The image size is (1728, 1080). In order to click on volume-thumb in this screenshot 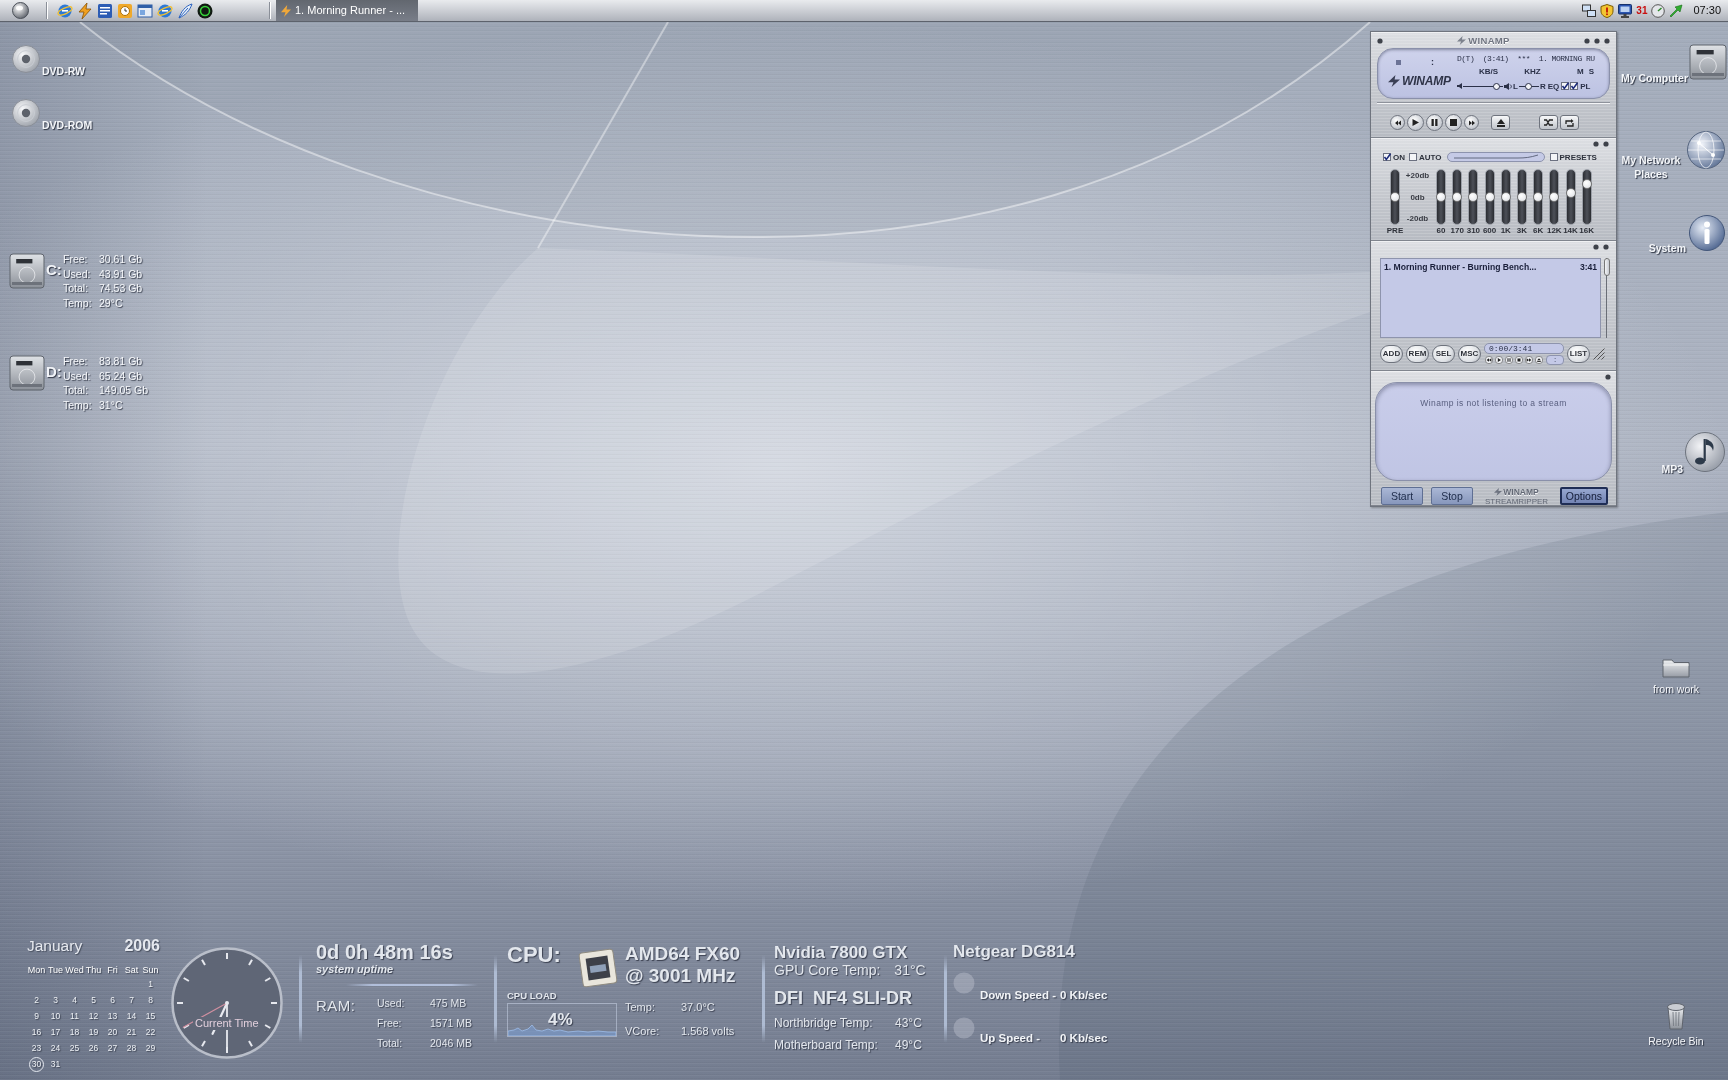, I will do `click(1497, 86)`.